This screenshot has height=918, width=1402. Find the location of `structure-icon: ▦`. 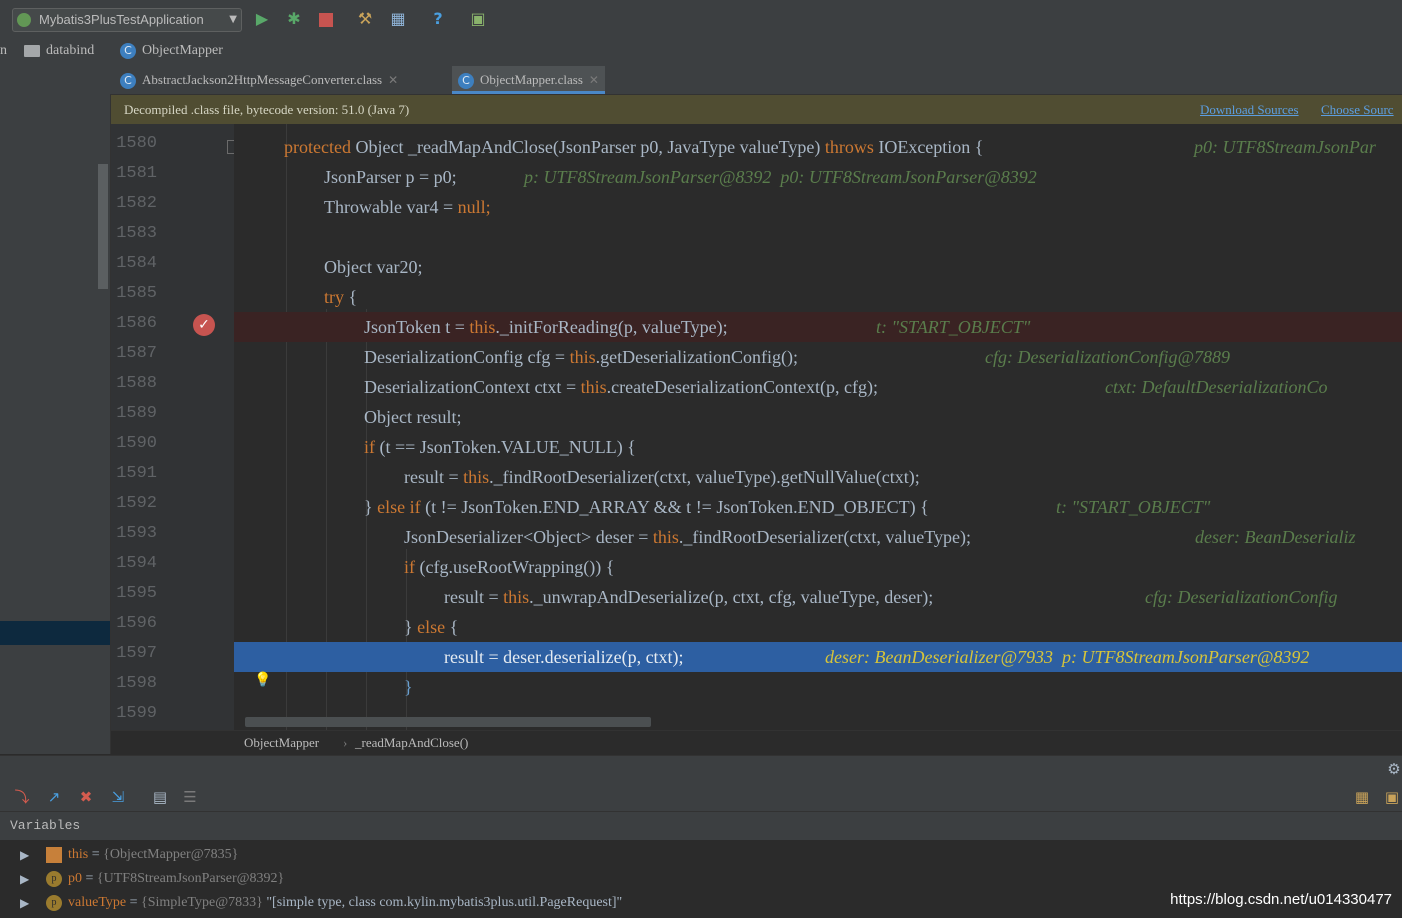

structure-icon: ▦ is located at coordinates (398, 19).